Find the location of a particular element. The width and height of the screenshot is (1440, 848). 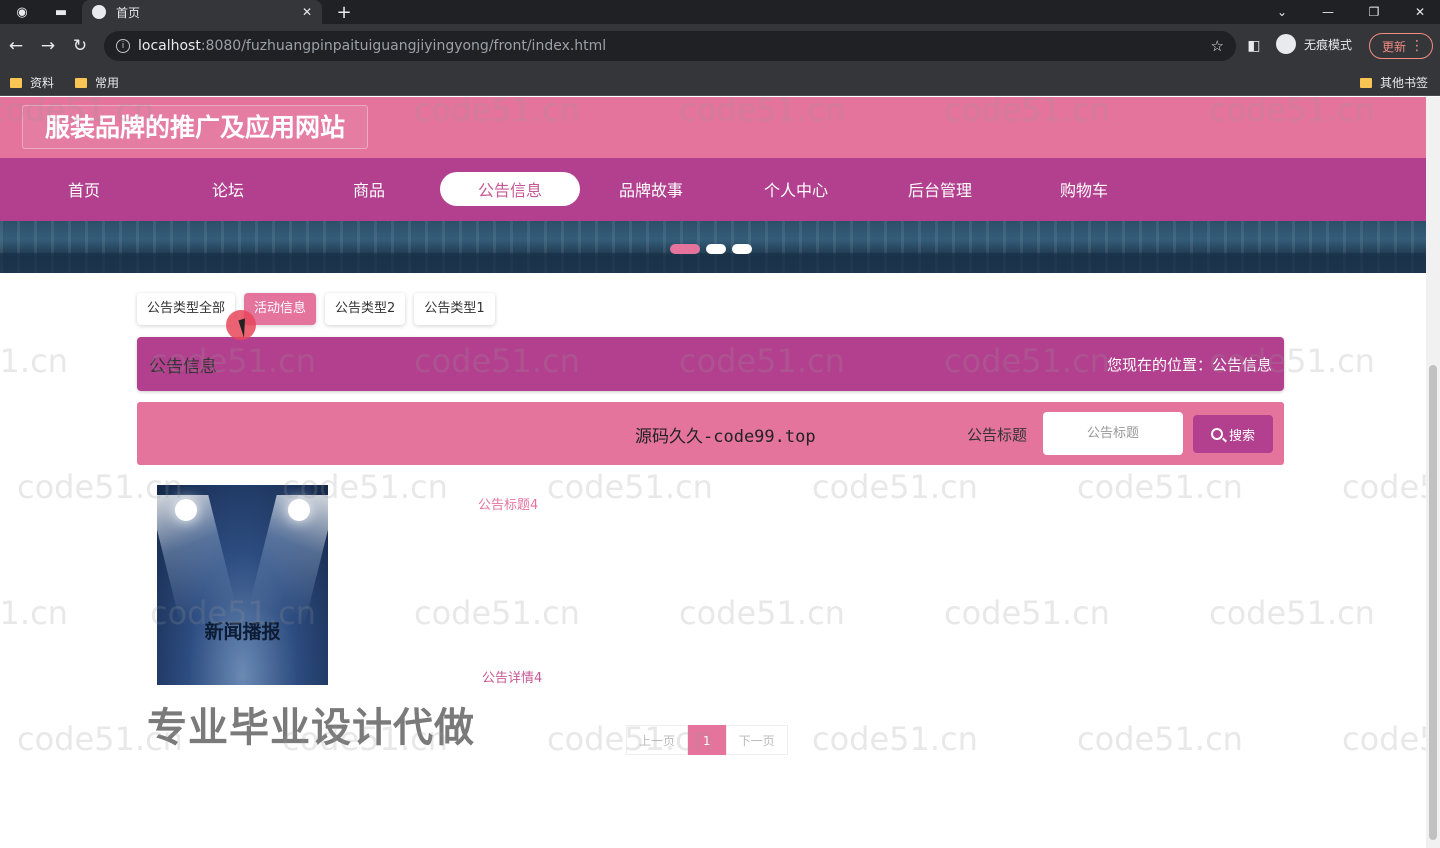

close-icon: ✕ is located at coordinates (307, 12).